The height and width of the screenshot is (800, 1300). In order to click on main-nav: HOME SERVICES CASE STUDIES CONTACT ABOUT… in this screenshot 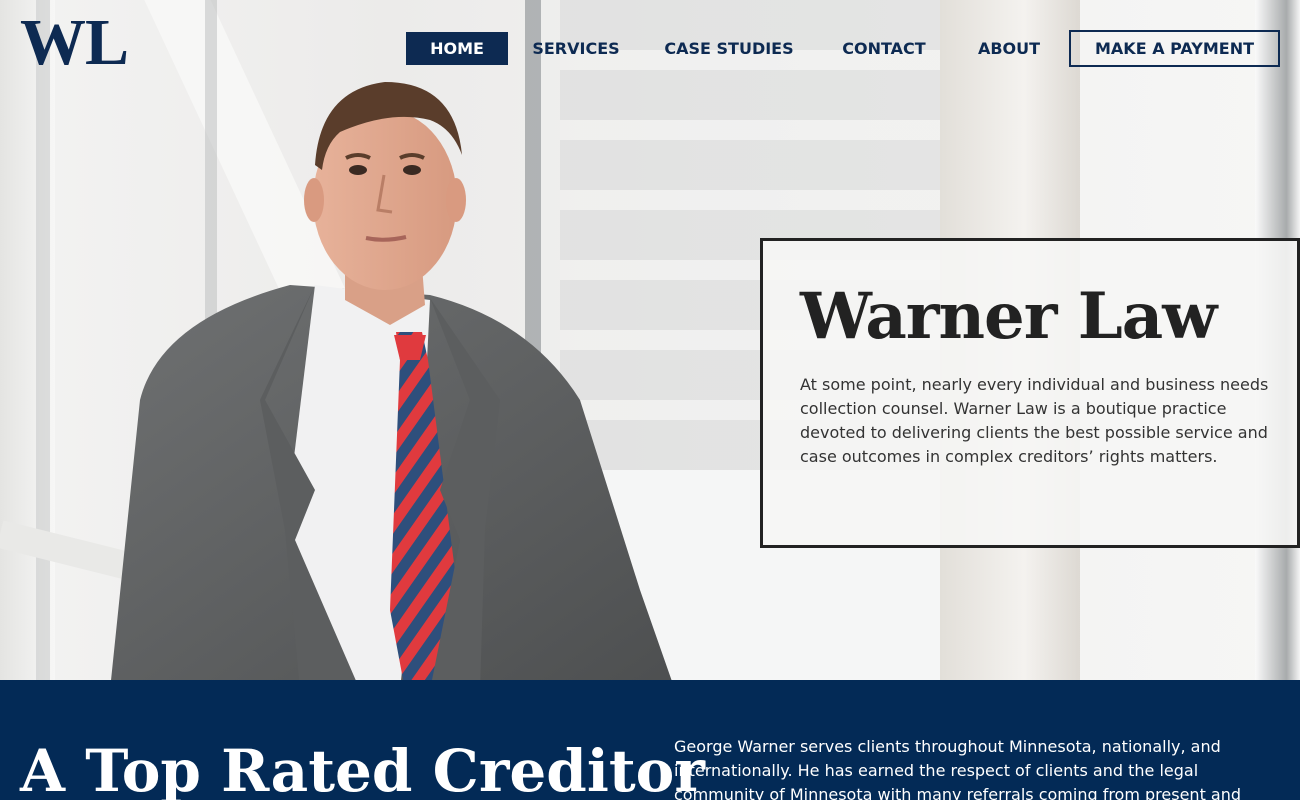, I will do `click(650, 49)`.